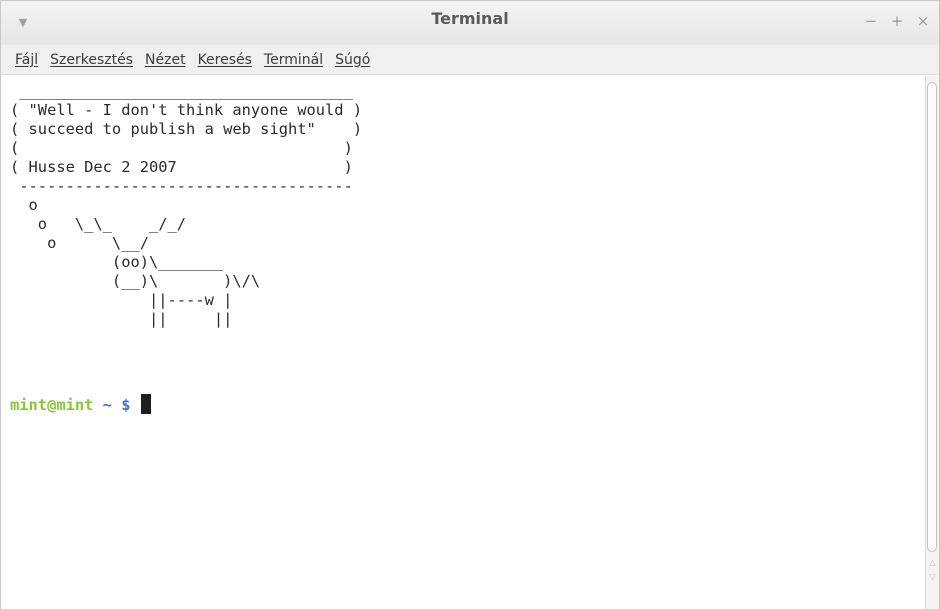  What do you see at coordinates (932, 577) in the screenshot?
I see `scroll-down-icon: ▽` at bounding box center [932, 577].